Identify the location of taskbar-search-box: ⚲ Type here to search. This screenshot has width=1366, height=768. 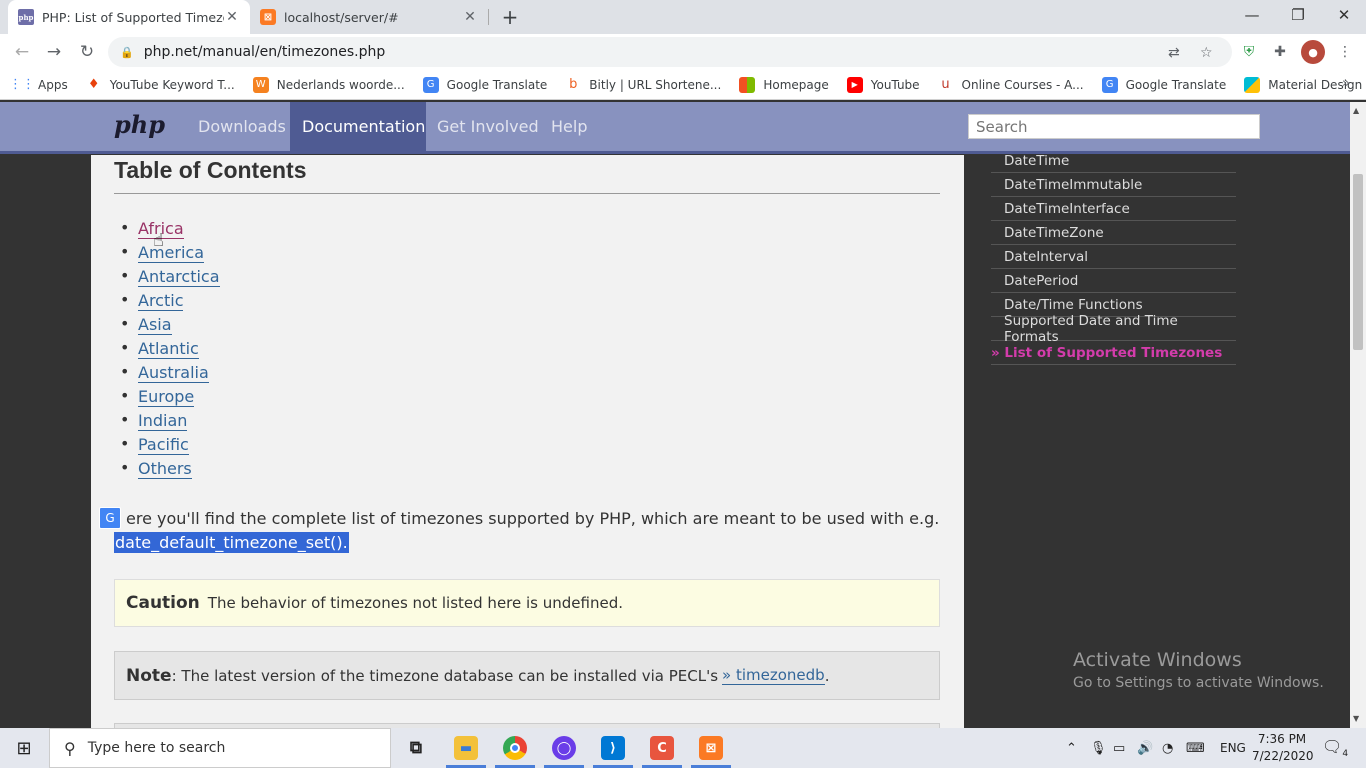
(220, 748).